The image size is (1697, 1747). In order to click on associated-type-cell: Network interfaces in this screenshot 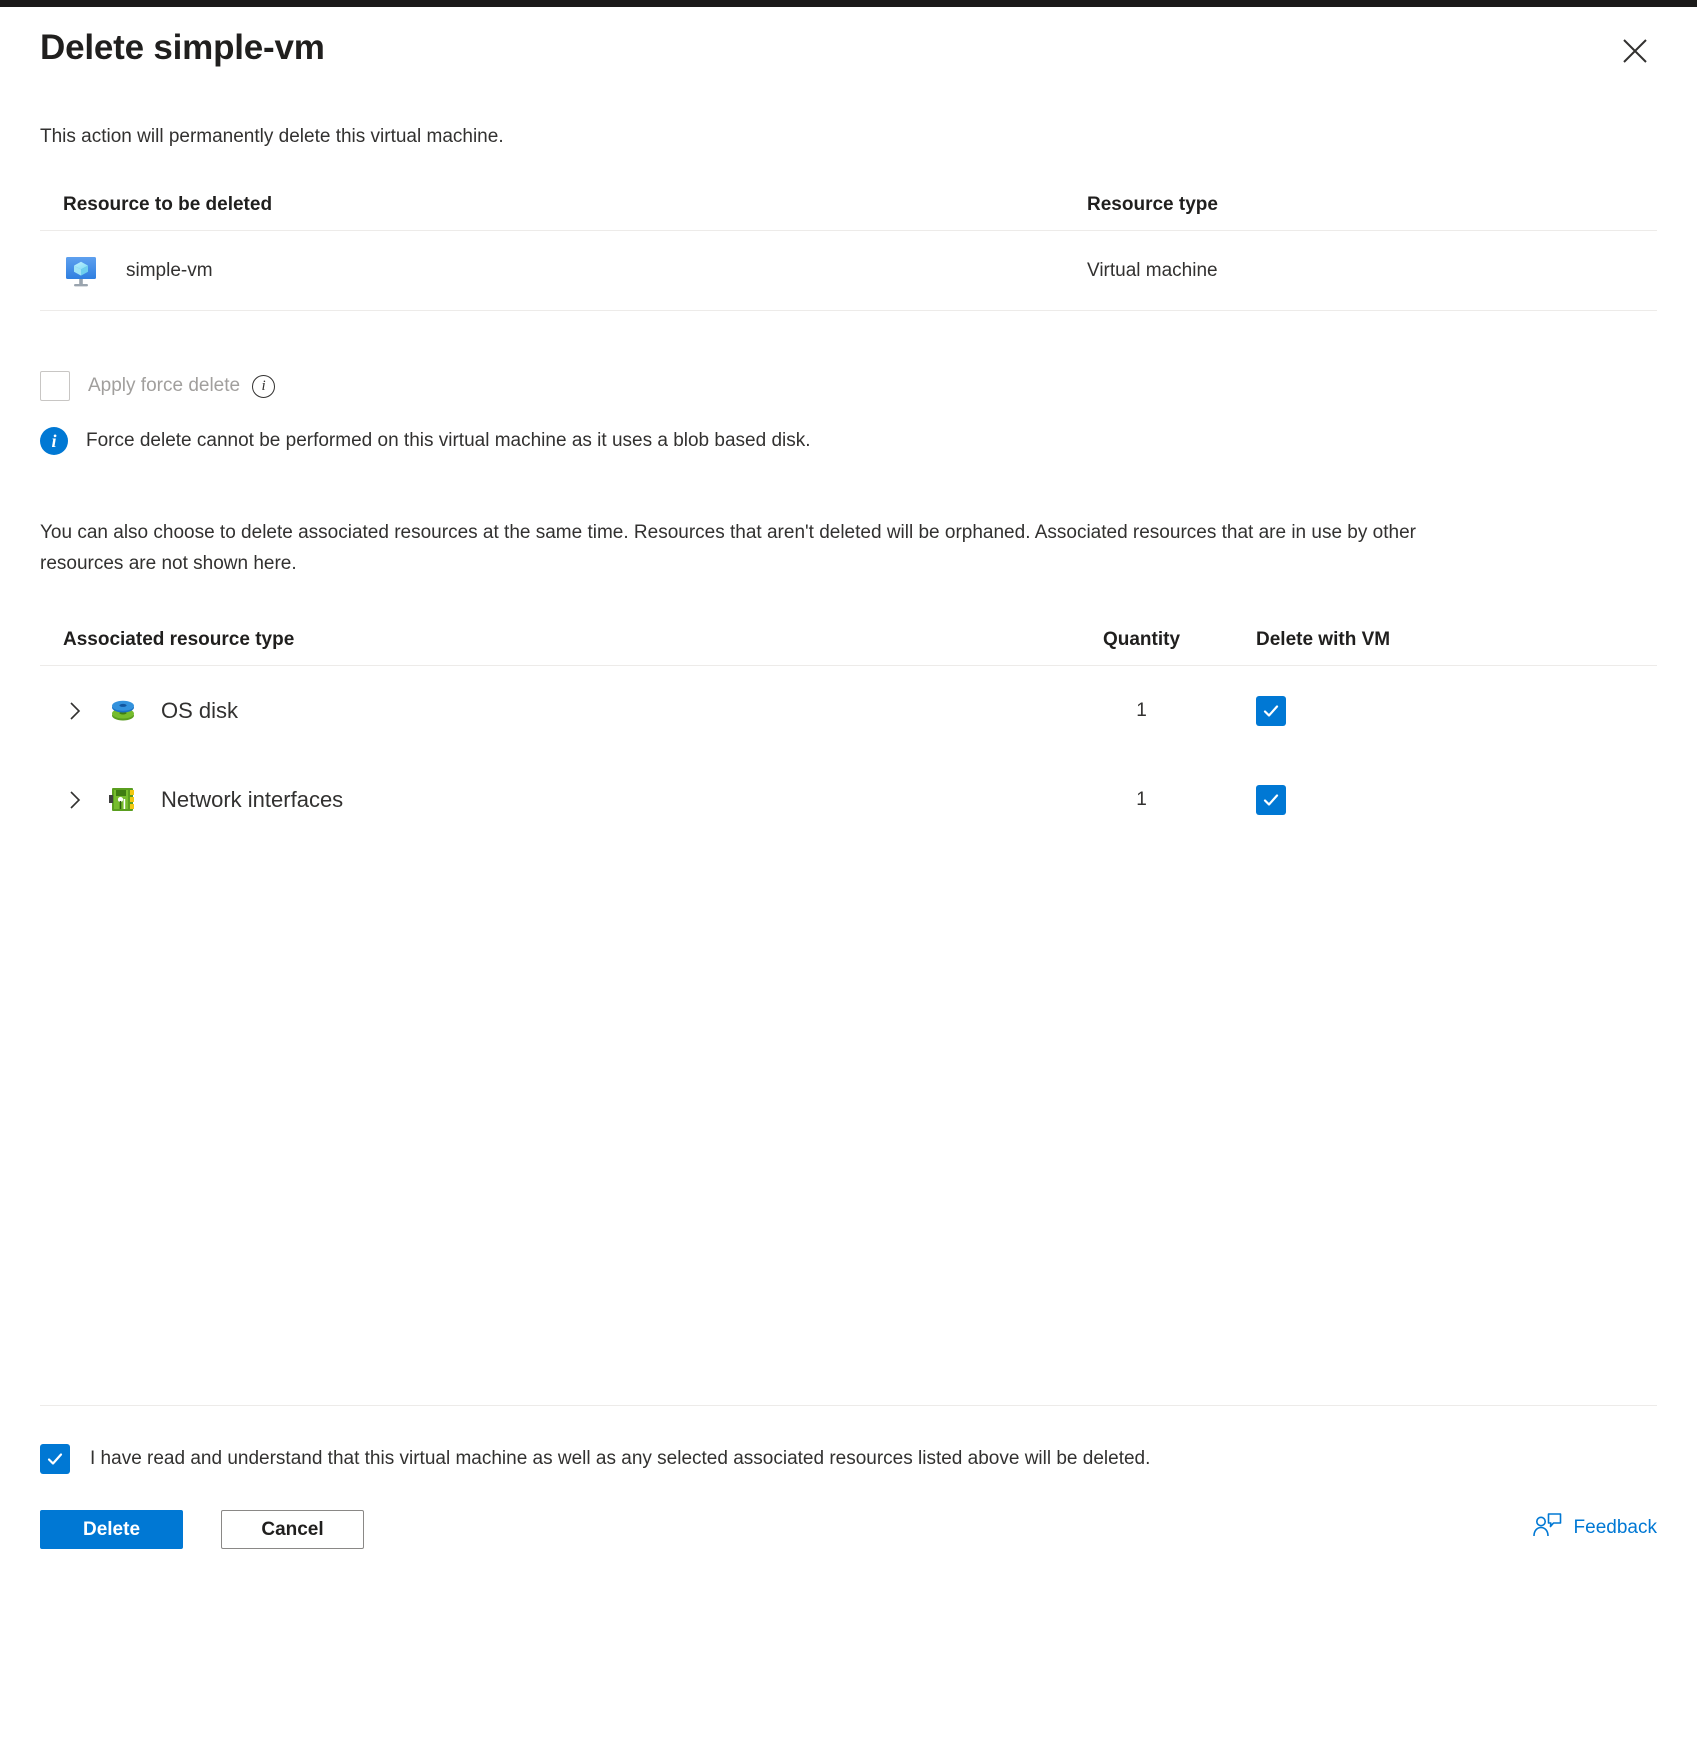, I will do `click(550, 800)`.